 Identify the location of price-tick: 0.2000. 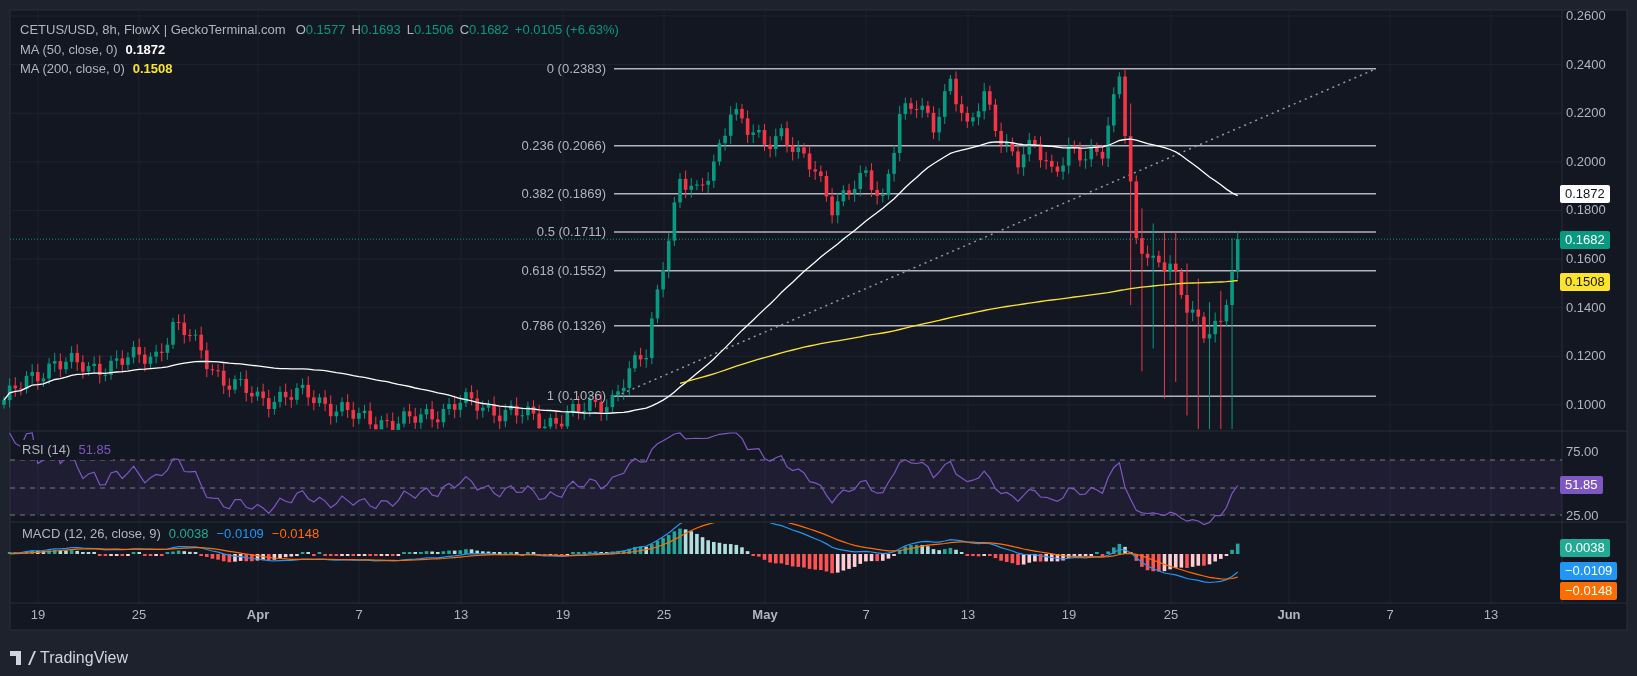
(1586, 161).